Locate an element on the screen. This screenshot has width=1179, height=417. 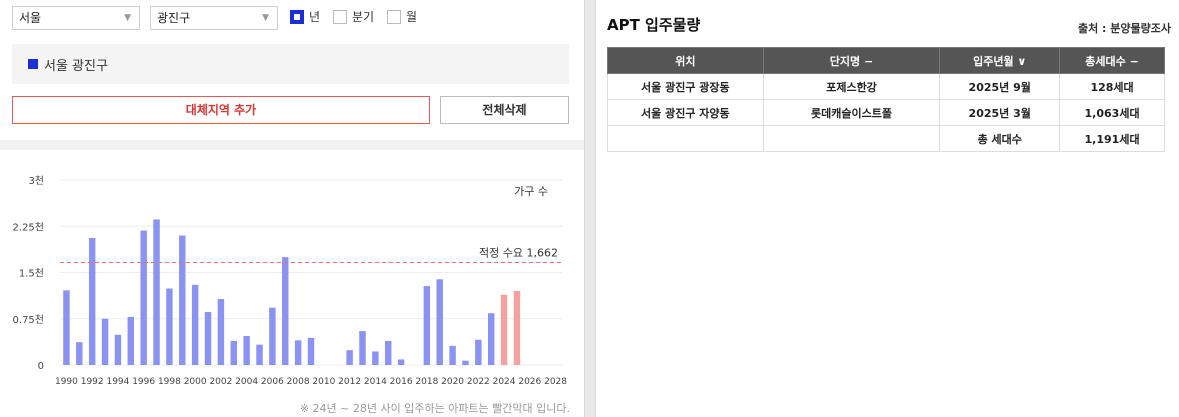
x-tick-label: 2018 is located at coordinates (426, 382).